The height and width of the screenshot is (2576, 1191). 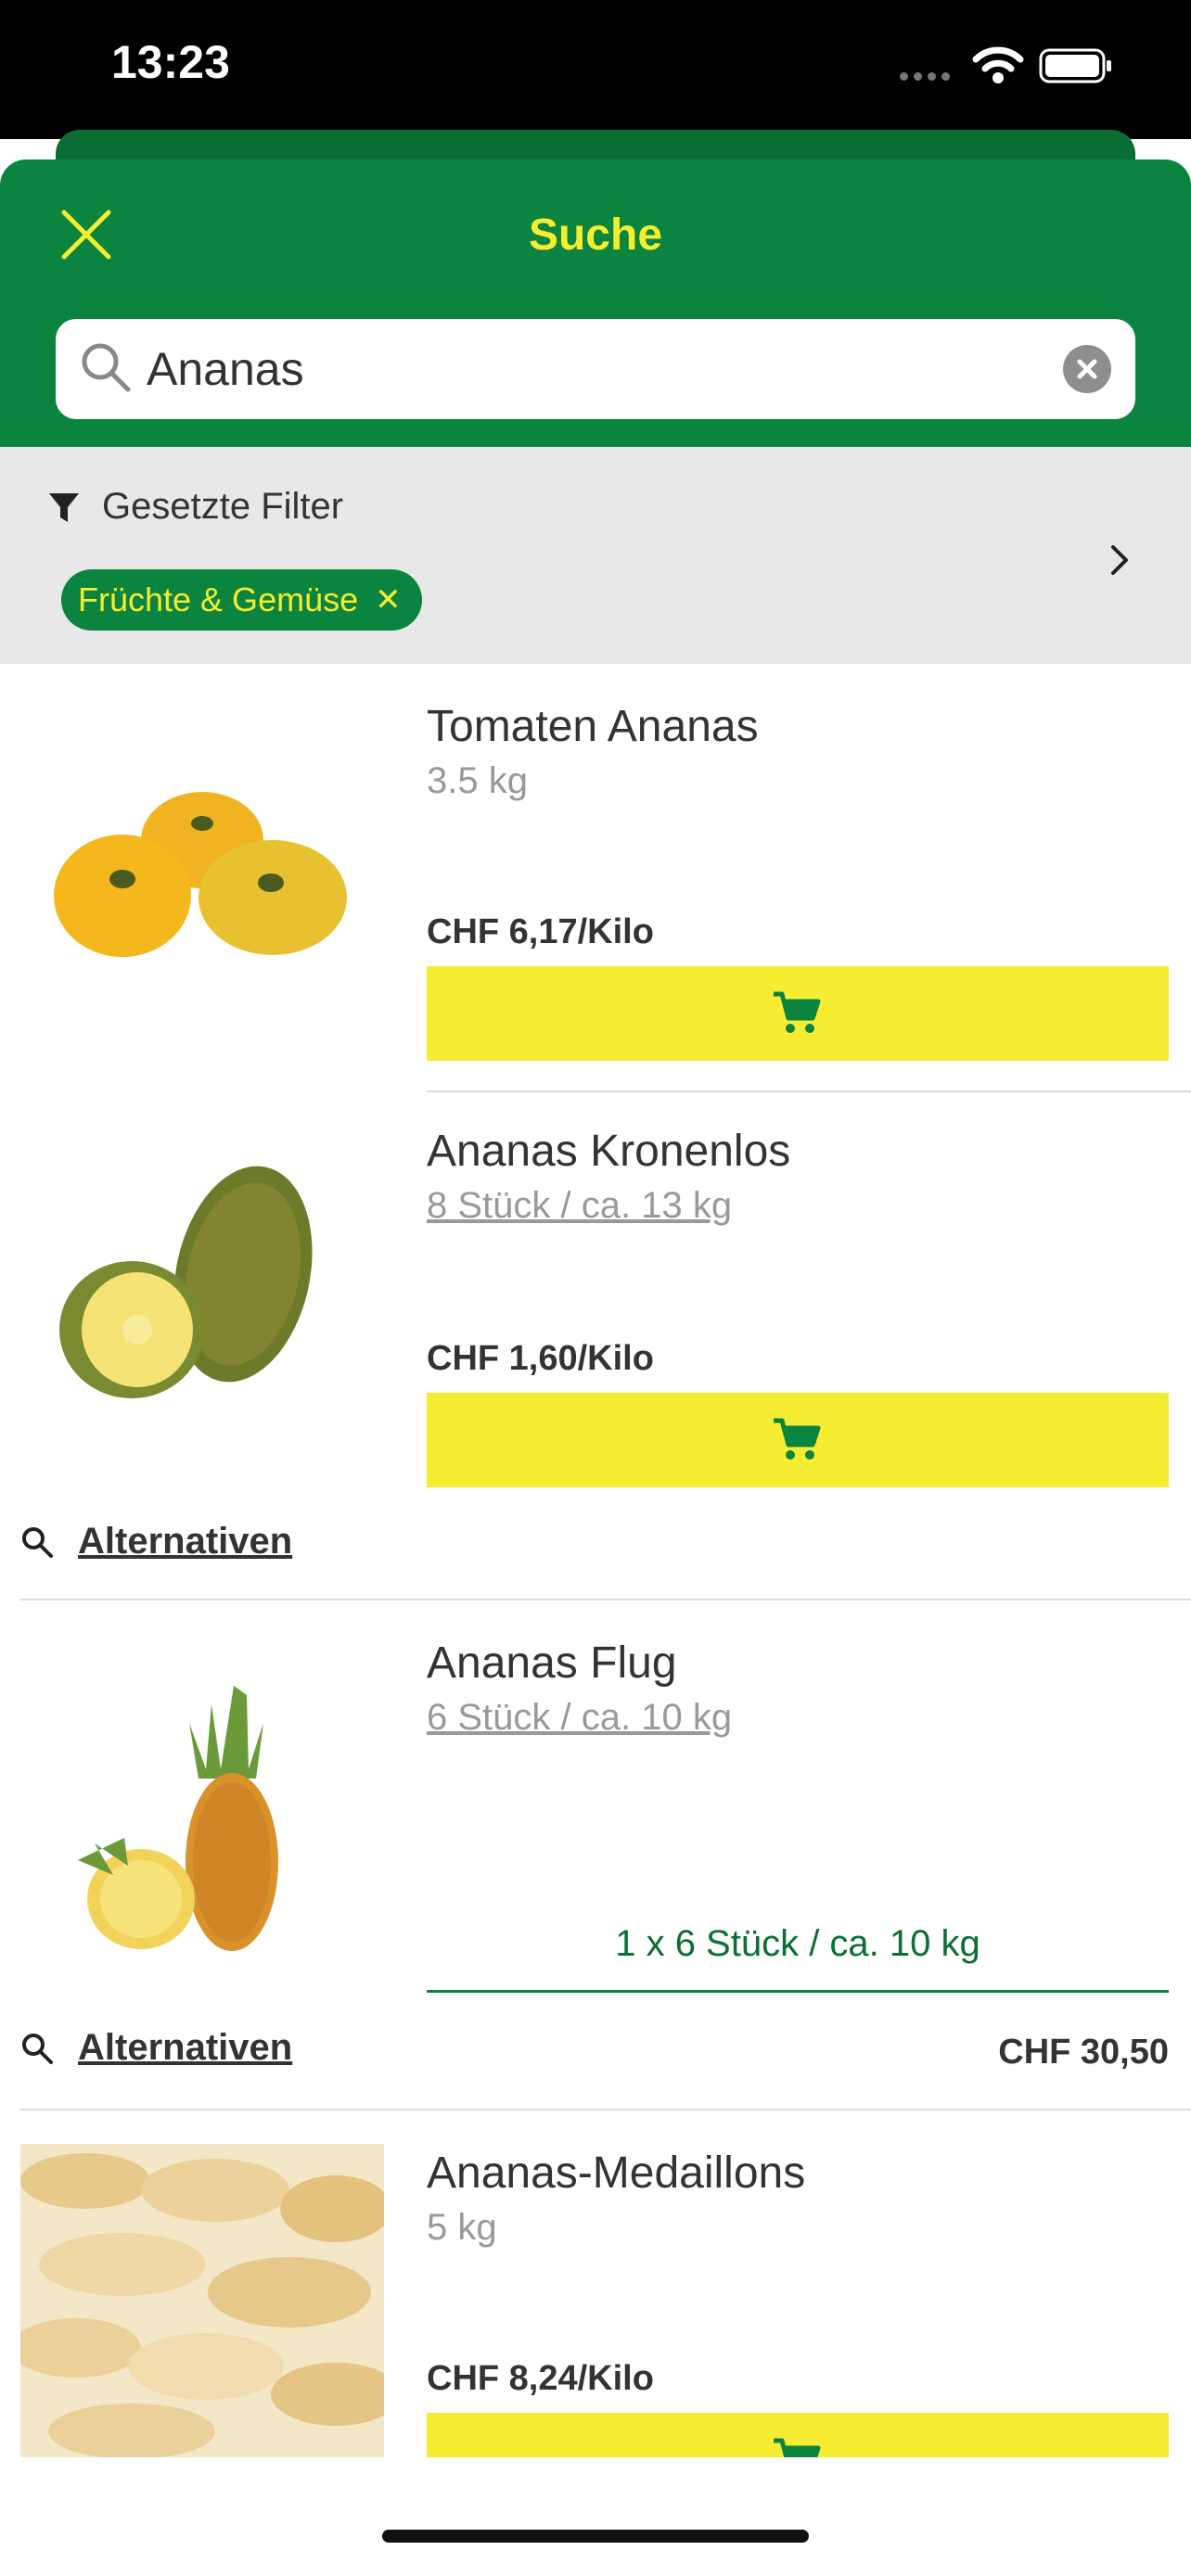 I want to click on filter-section: Gesetzte Filter Früchte & Gemüse ✕, so click(x=595, y=555).